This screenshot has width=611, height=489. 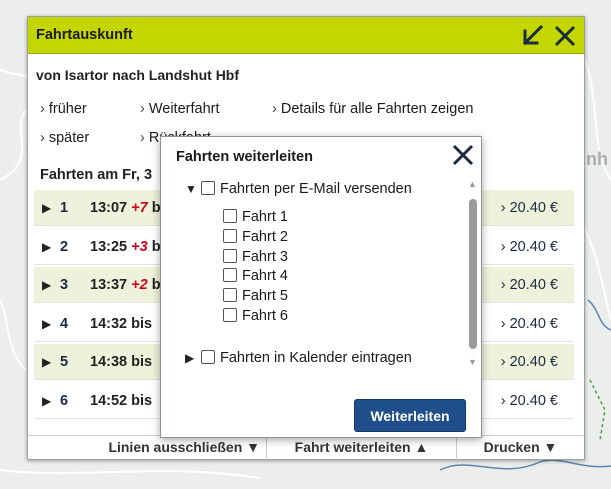 I want to click on dialog-scrollbar: ▲ ▼, so click(x=473, y=275).